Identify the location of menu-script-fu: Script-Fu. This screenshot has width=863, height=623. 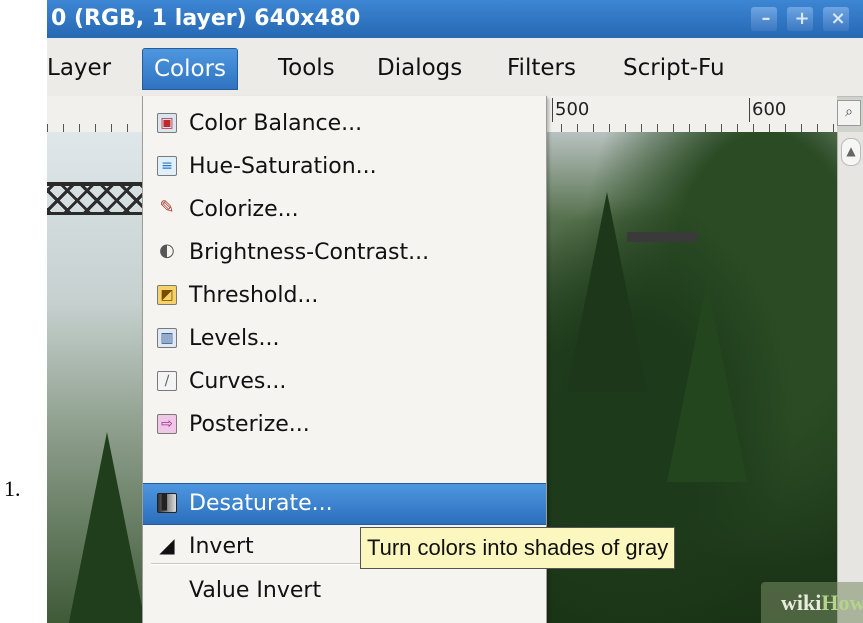
(674, 68).